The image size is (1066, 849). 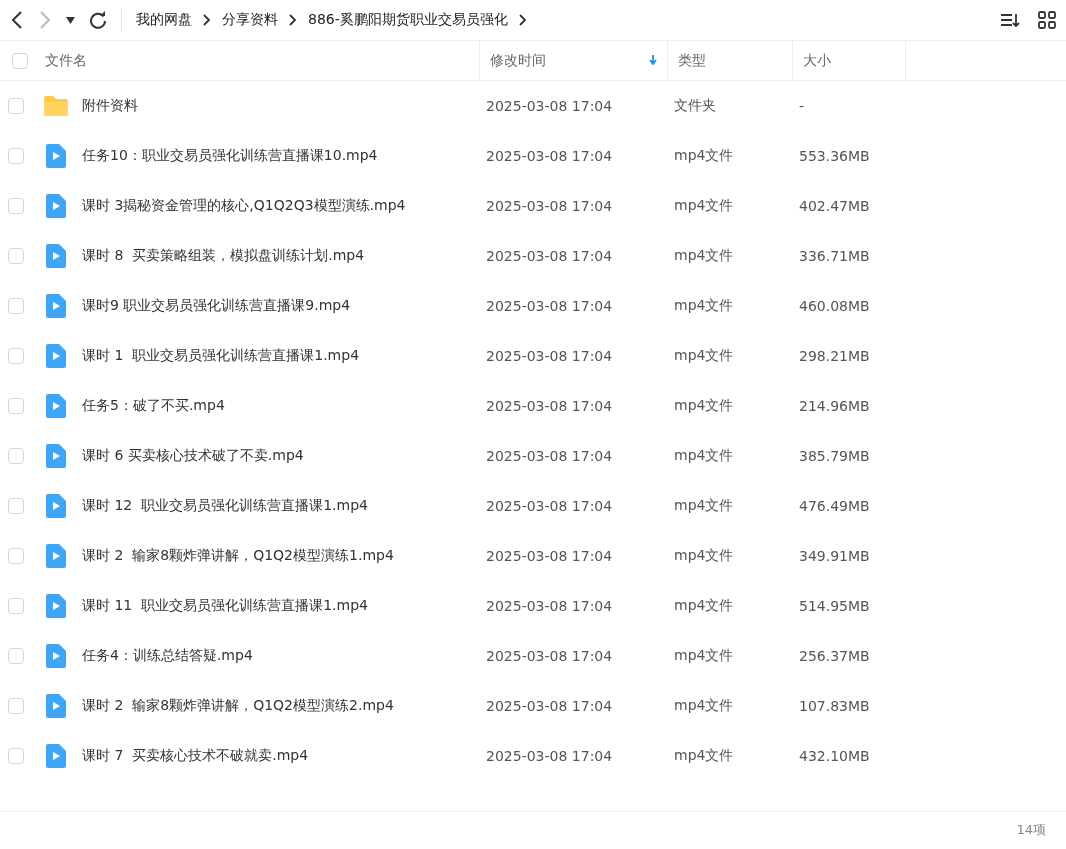 What do you see at coordinates (262, 60) in the screenshot?
I see `column-header: 文件名` at bounding box center [262, 60].